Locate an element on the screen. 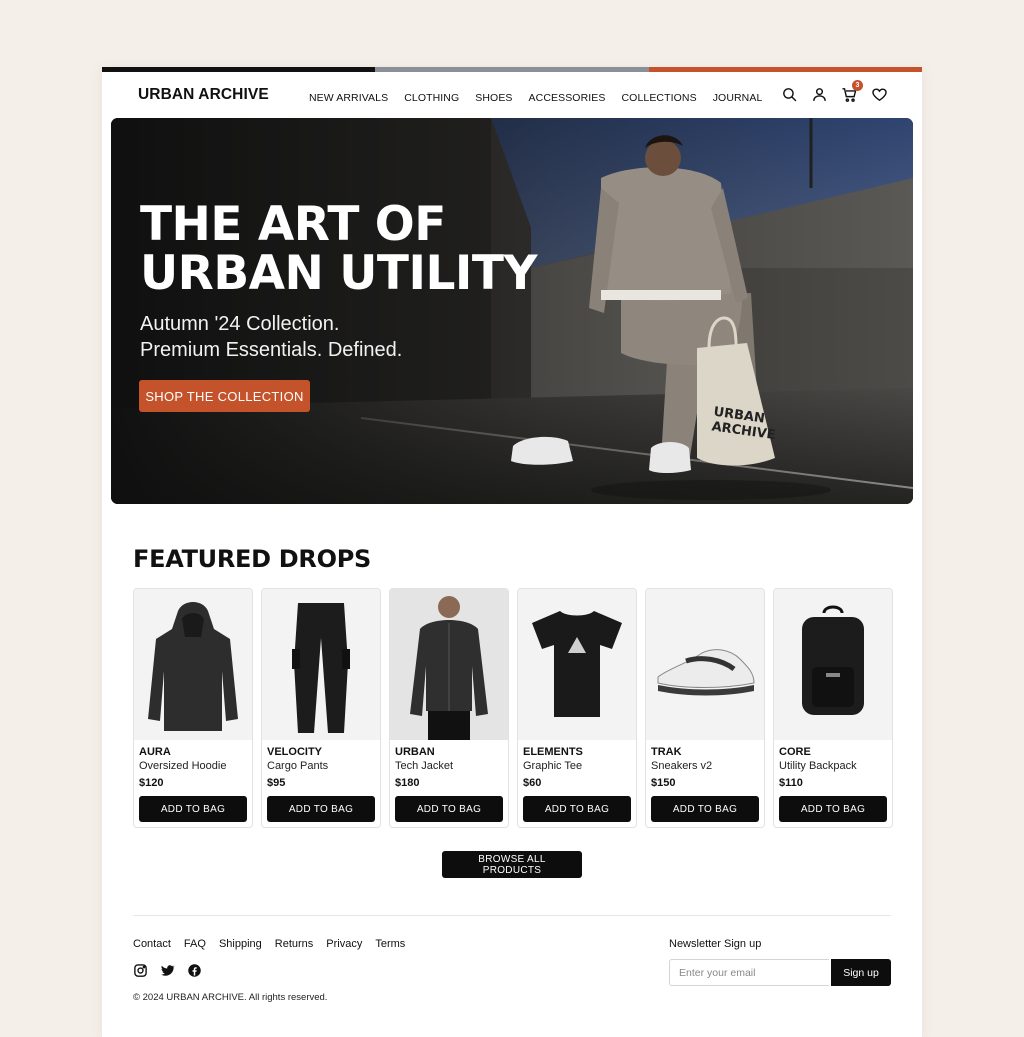 The image size is (1024, 1037). product-brand: ELEMENTS is located at coordinates (553, 752).